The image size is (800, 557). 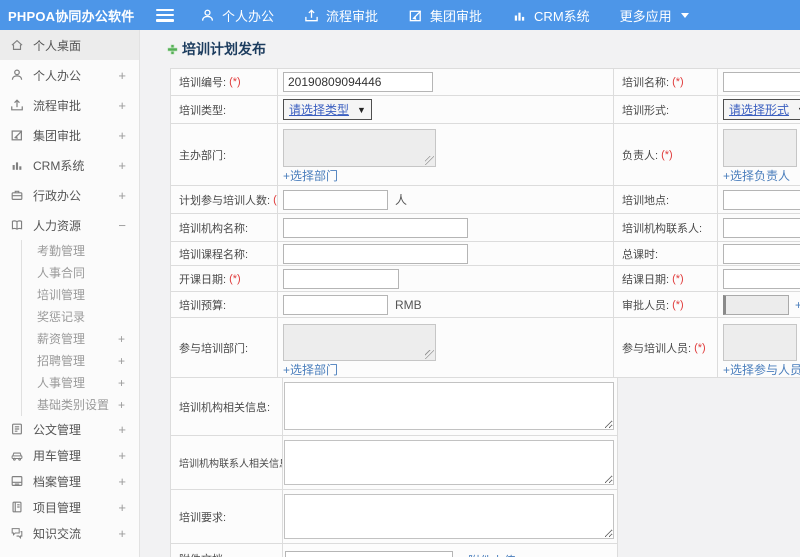 I want to click on field-label: 培训编号:, so click(x=203, y=83).